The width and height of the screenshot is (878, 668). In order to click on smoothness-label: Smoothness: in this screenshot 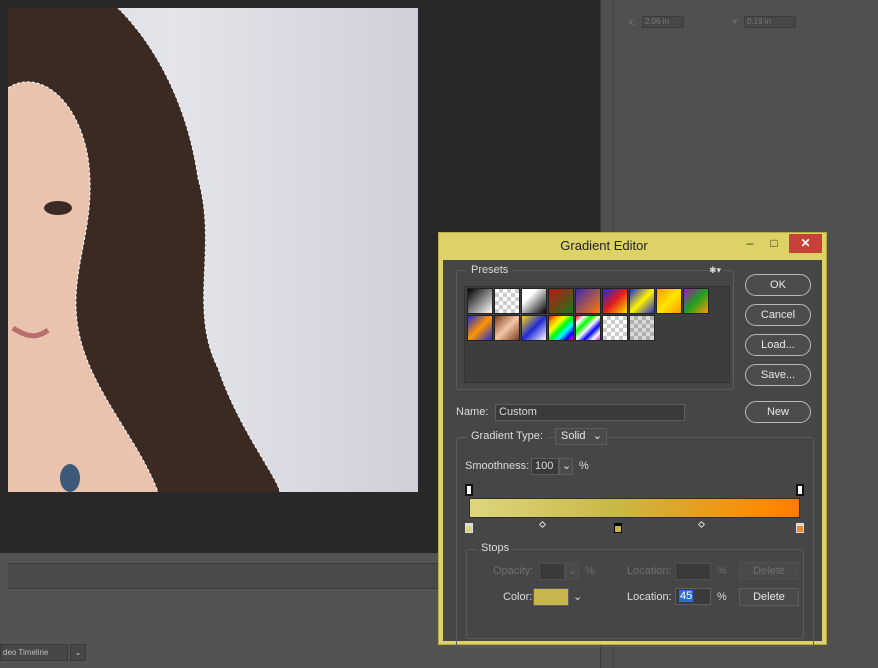, I will do `click(497, 466)`.